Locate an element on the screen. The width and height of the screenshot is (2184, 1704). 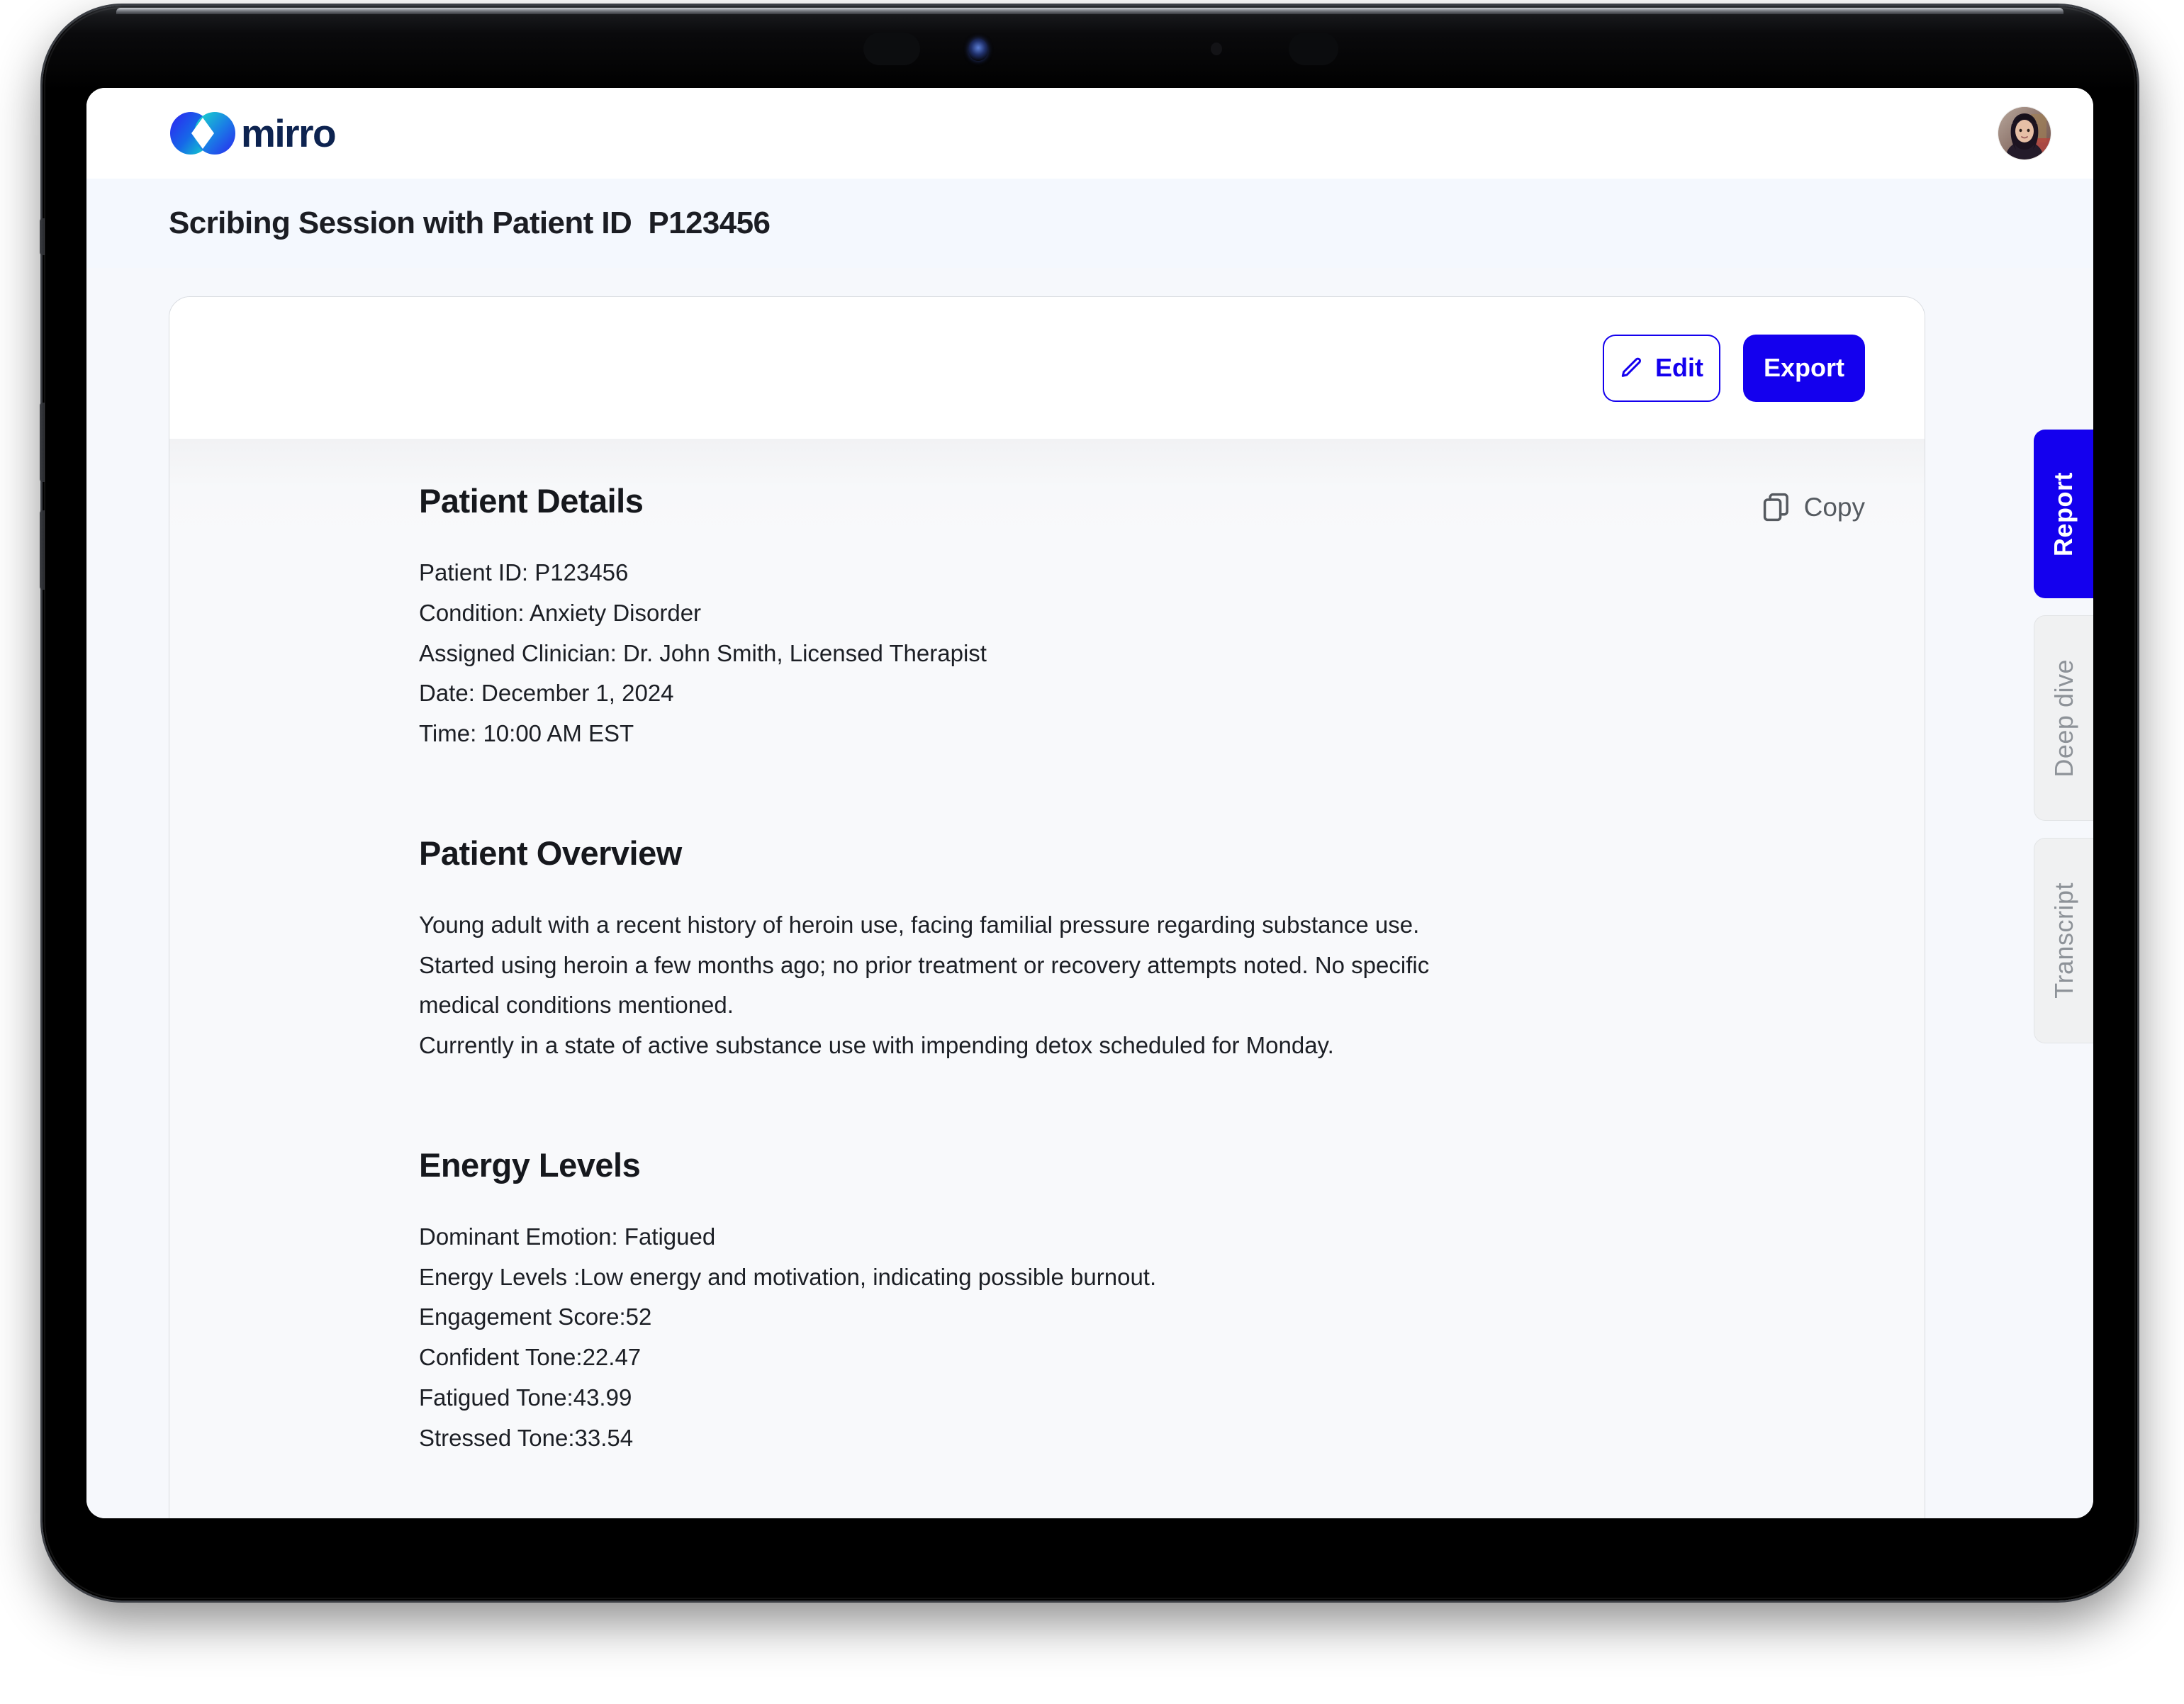
text-line: Stressed Tone:33.54 is located at coordinates (526, 1437).